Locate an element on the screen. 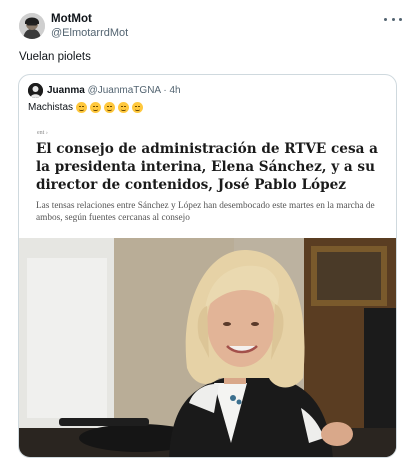 The width and height of the screenshot is (414, 463). quoted-text-label: Machistas is located at coordinates (51, 107).